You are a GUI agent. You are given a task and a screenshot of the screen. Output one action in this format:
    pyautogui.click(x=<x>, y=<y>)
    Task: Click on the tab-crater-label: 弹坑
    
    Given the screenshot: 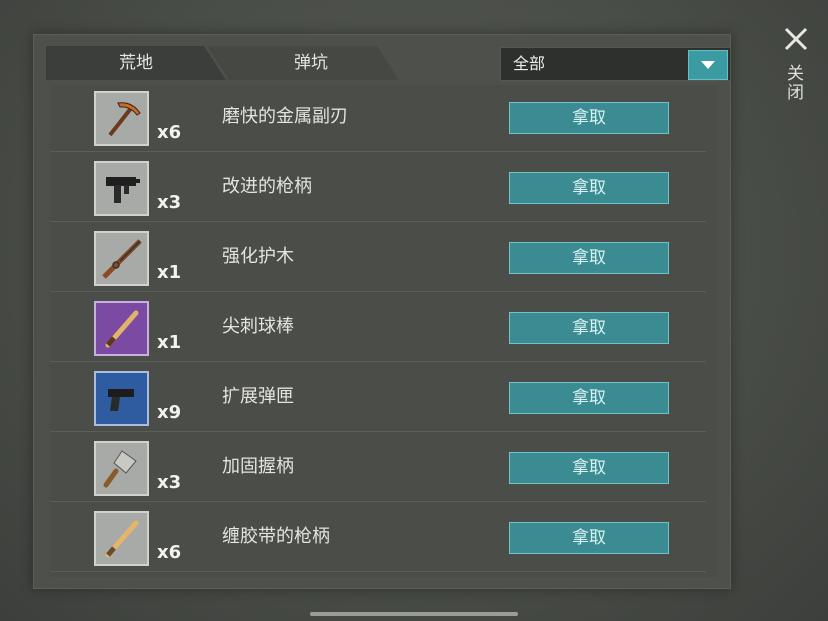 What is the action you would take?
    pyautogui.click(x=311, y=63)
    